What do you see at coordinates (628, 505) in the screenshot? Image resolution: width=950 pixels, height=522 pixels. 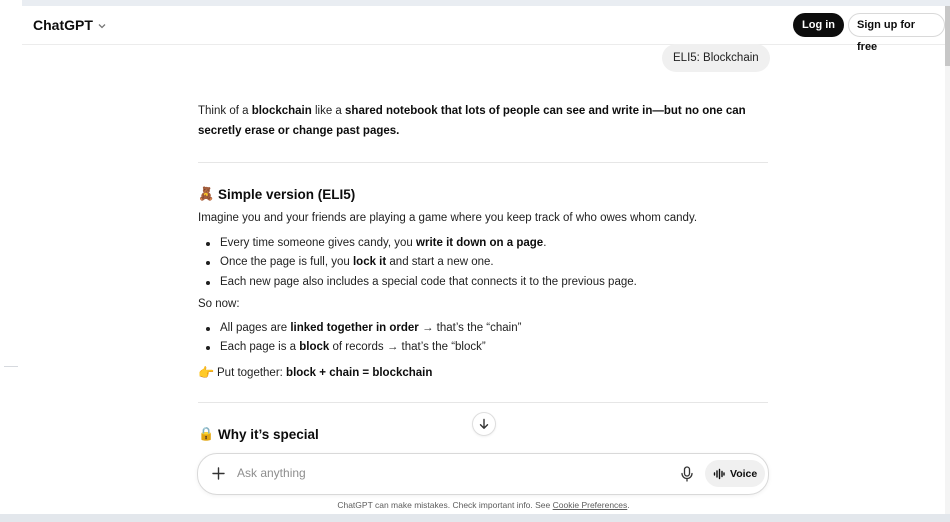 I see `disclaimer-end: .` at bounding box center [628, 505].